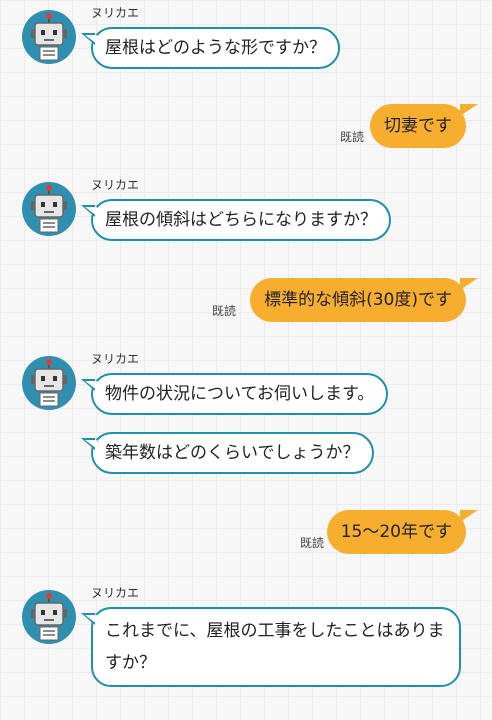 The height and width of the screenshot is (720, 492). What do you see at coordinates (364, 300) in the screenshot?
I see `user-message-bubble: 標準的な傾斜(30度)です` at bounding box center [364, 300].